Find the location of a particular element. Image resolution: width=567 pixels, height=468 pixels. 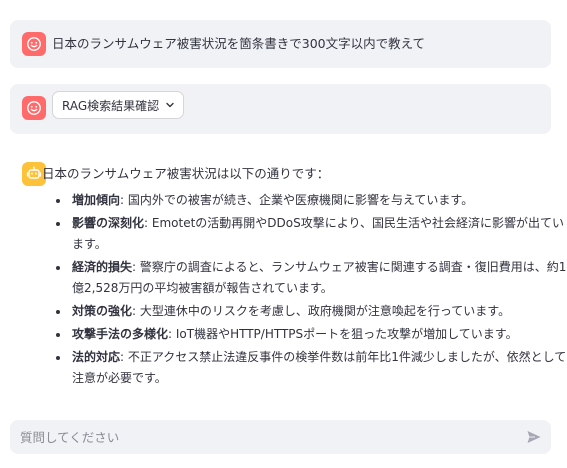

user-message: 日本のランサムウェア被害状況を箇条書きで300文字以内で教えて is located at coordinates (280, 44).